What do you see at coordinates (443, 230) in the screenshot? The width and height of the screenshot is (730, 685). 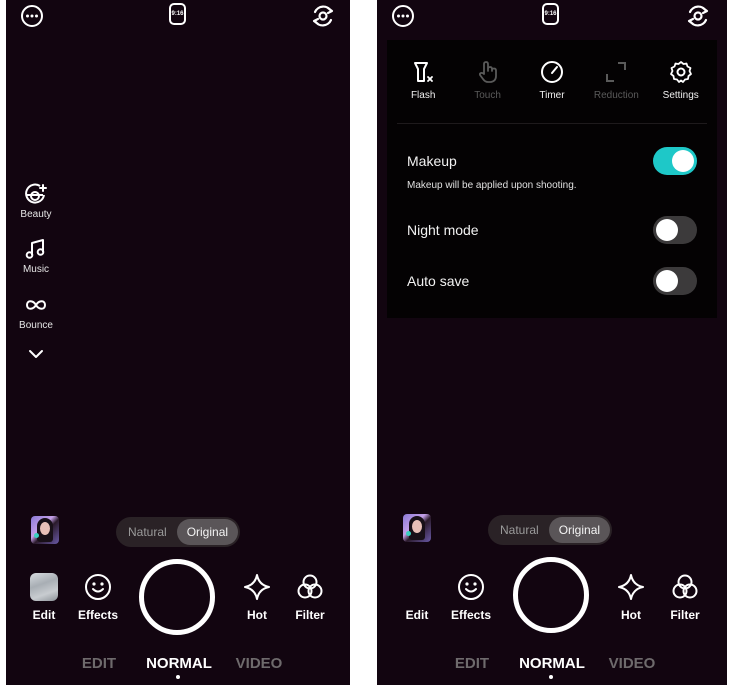 I see `night-mode-label: Night mode` at bounding box center [443, 230].